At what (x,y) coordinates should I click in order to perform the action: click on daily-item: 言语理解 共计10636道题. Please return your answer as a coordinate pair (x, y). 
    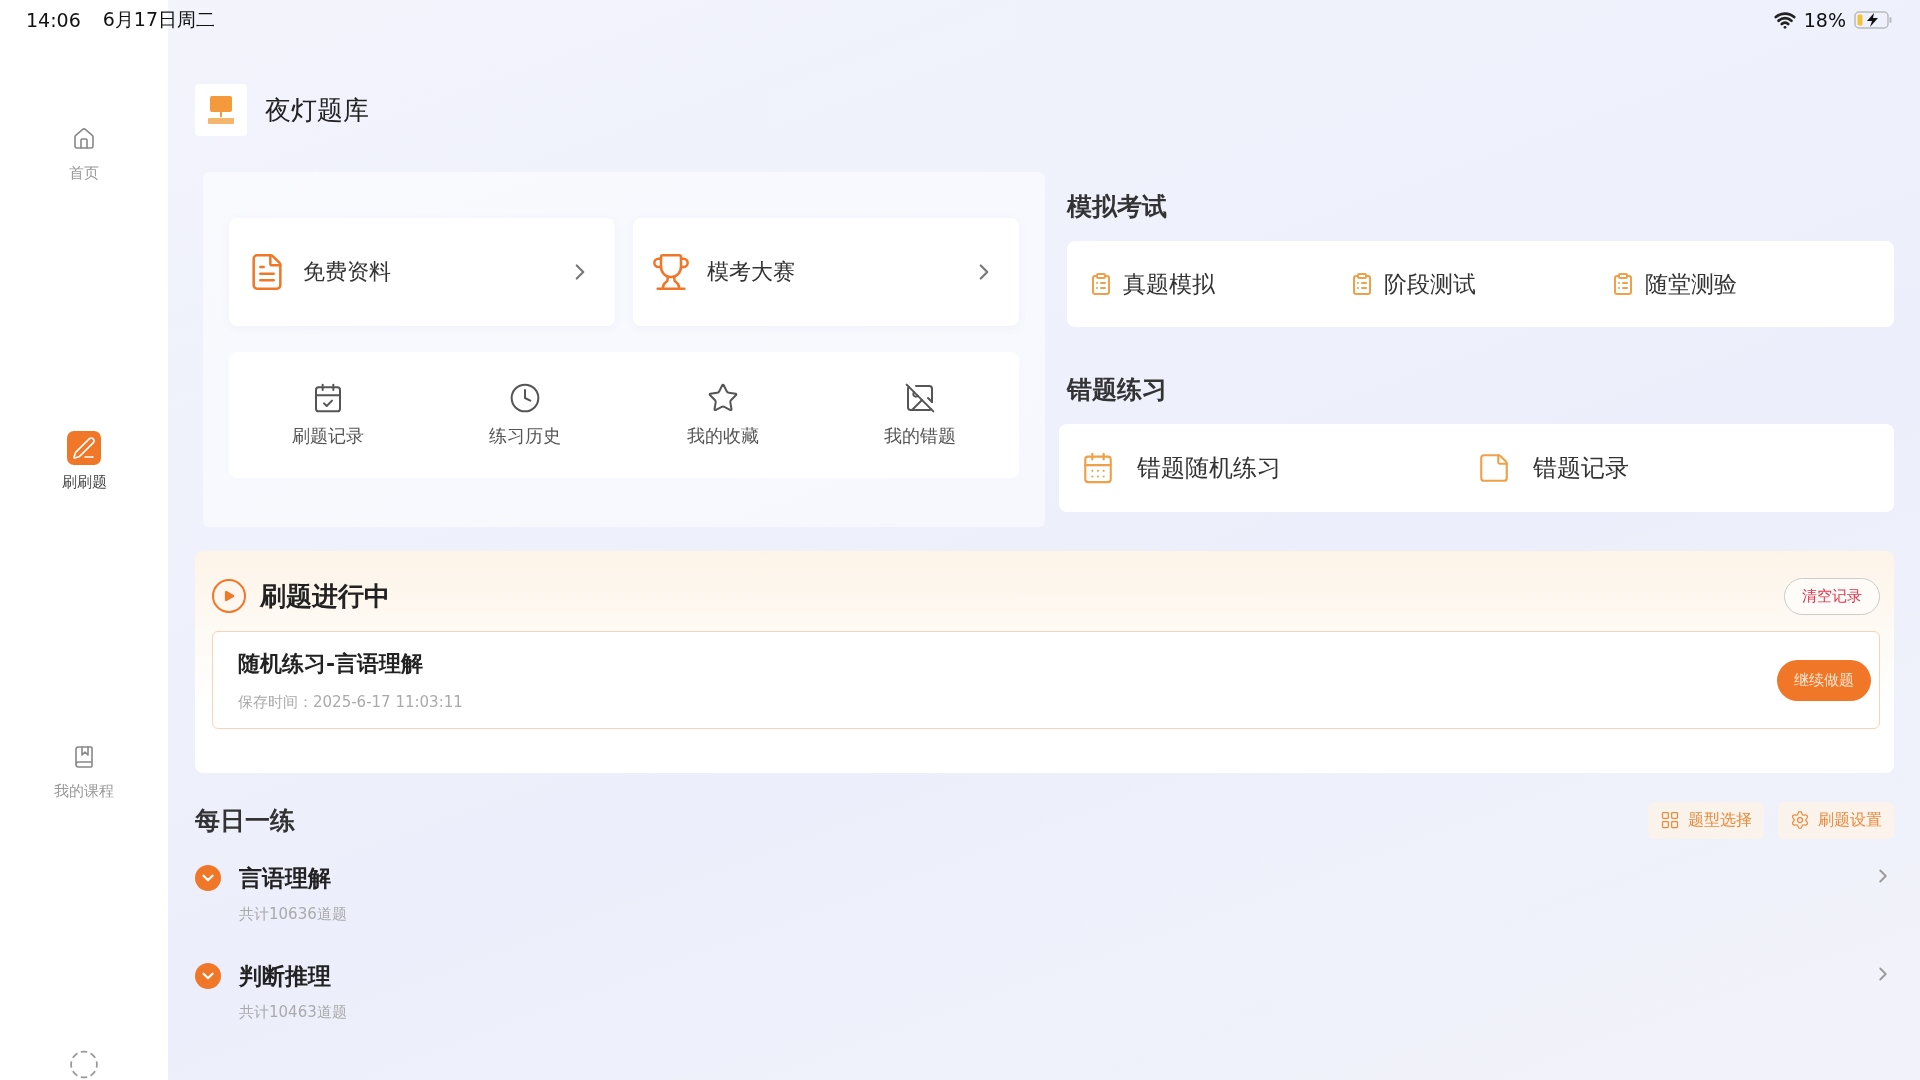
    Looking at the image, I should click on (1044, 892).